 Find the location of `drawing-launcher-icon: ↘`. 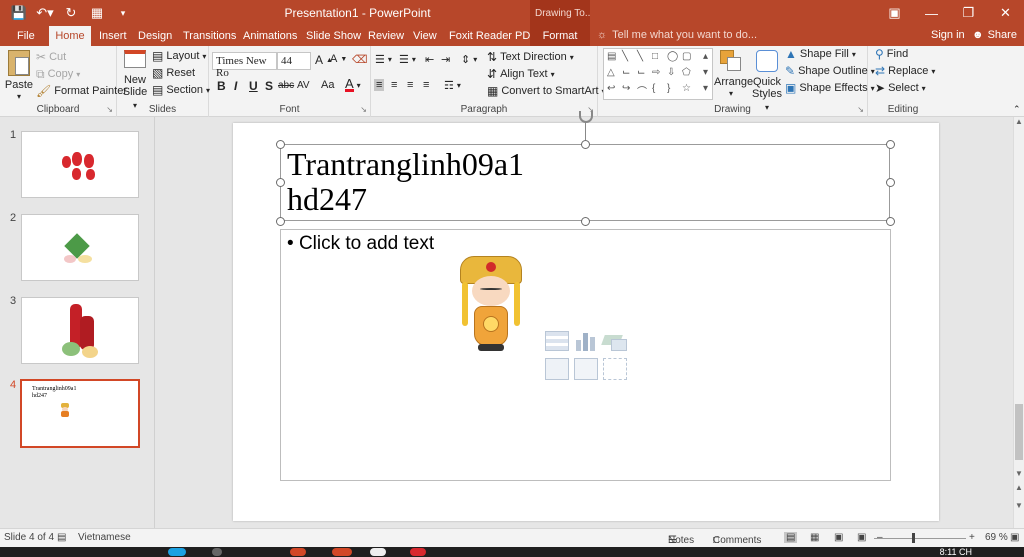

drawing-launcher-icon: ↘ is located at coordinates (860, 109).